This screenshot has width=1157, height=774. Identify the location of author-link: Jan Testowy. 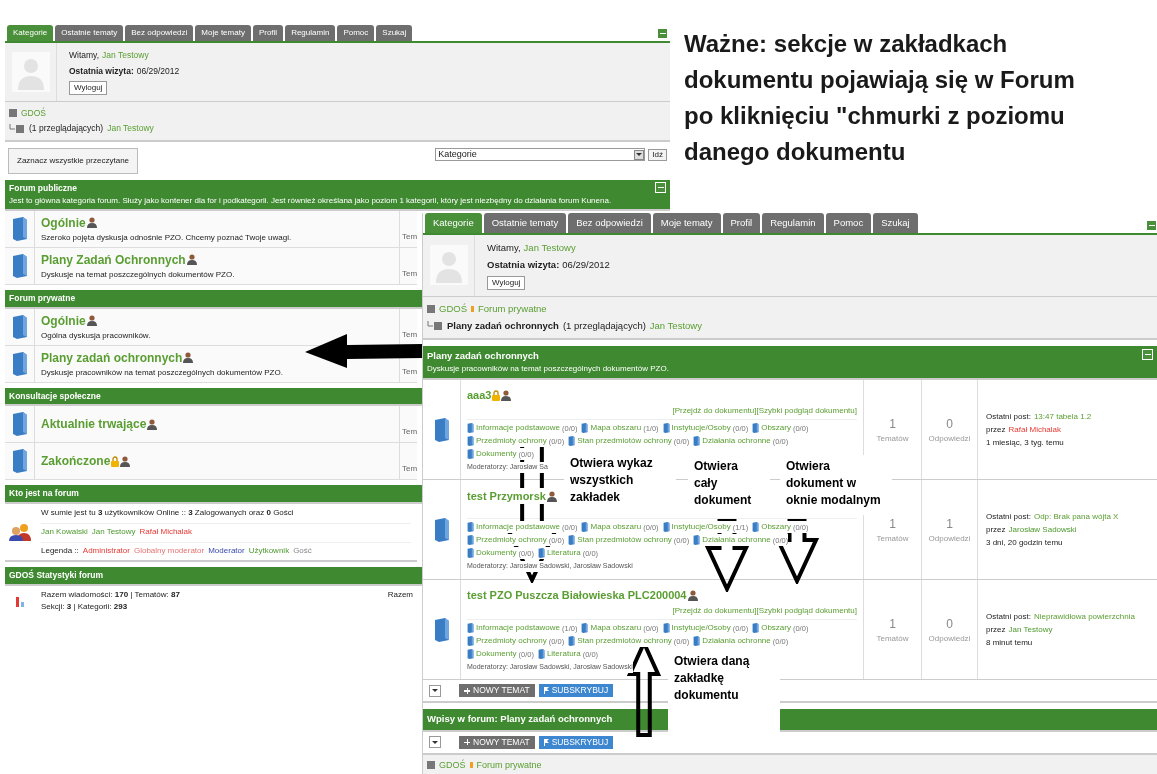
(1030, 629).